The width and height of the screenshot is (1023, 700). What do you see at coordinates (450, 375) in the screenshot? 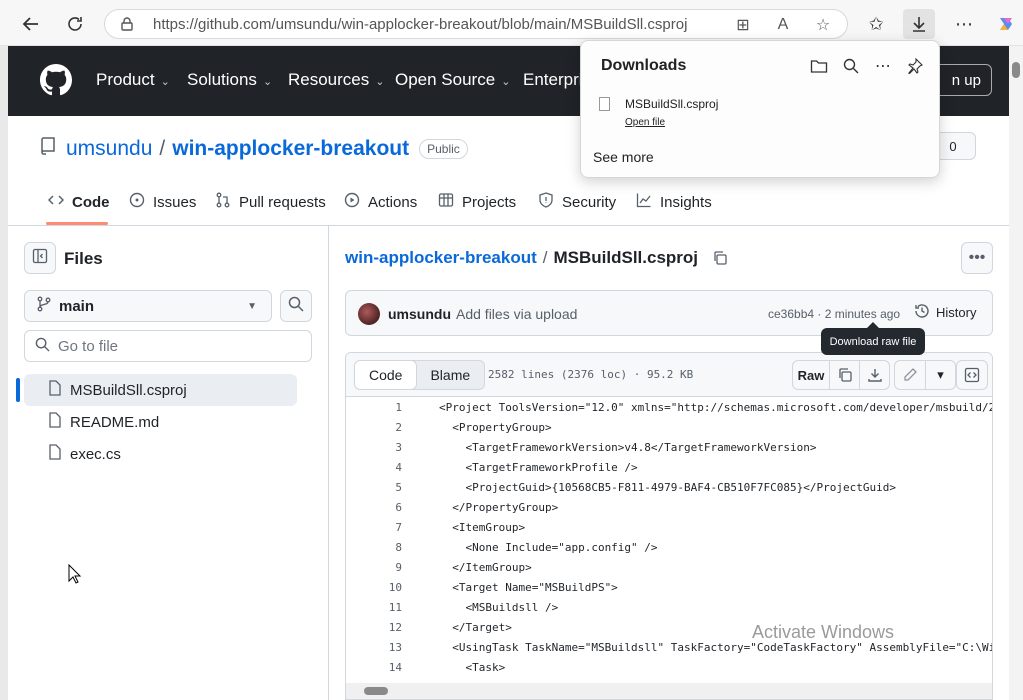
I see `blame-view-tab: Blame` at bounding box center [450, 375].